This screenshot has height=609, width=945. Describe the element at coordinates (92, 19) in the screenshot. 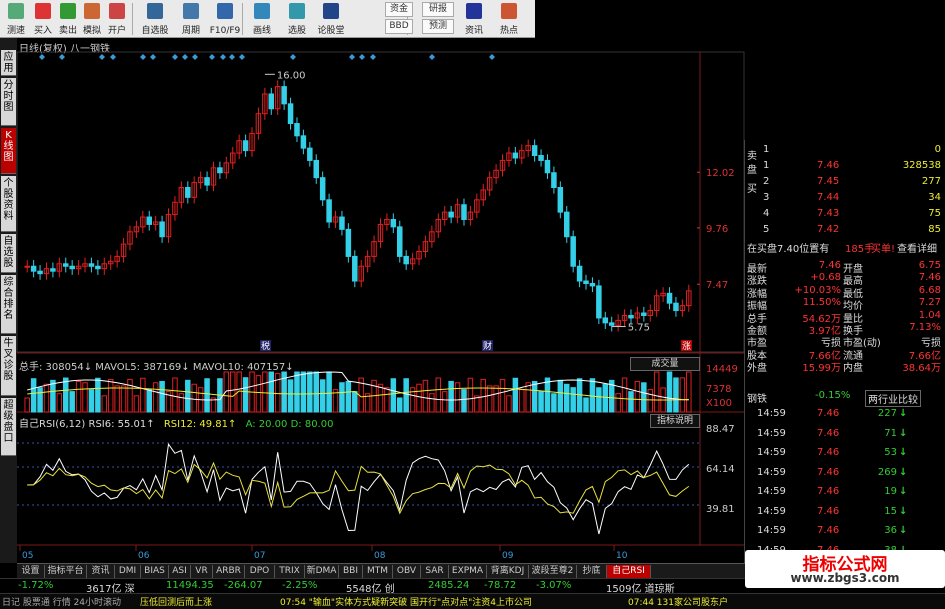

I see `toolbar-button-3: 模拟` at that location.